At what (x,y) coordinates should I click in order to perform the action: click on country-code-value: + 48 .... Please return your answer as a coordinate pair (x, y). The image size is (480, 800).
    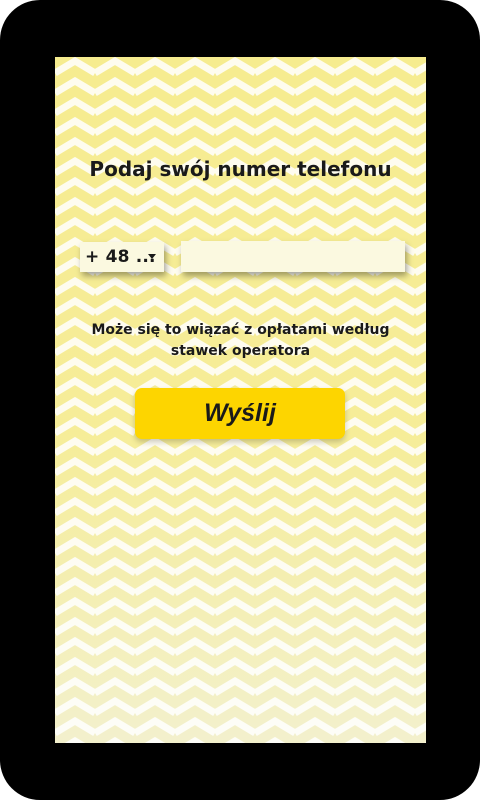
    Looking at the image, I should click on (120, 257).